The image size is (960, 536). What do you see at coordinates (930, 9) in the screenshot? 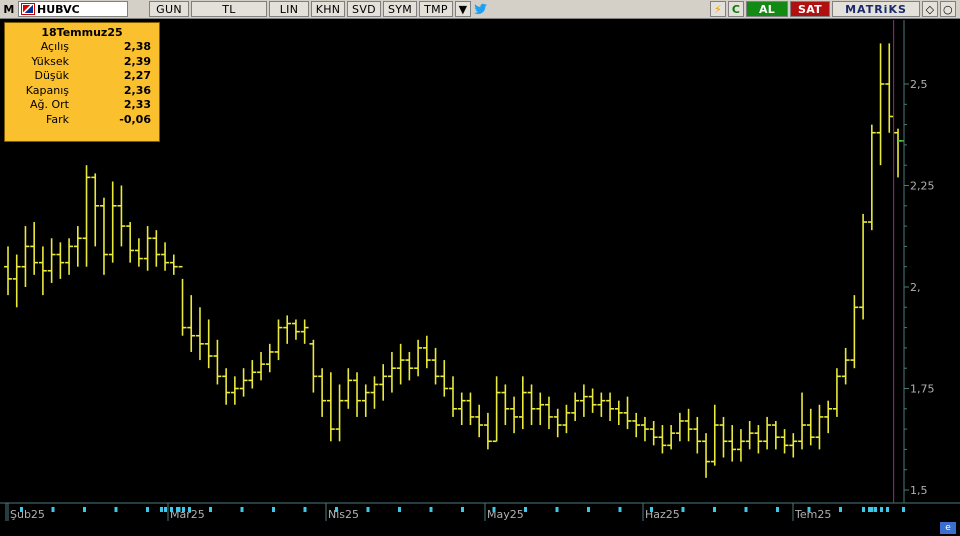
I see `minimize-icon: ◇` at bounding box center [930, 9].